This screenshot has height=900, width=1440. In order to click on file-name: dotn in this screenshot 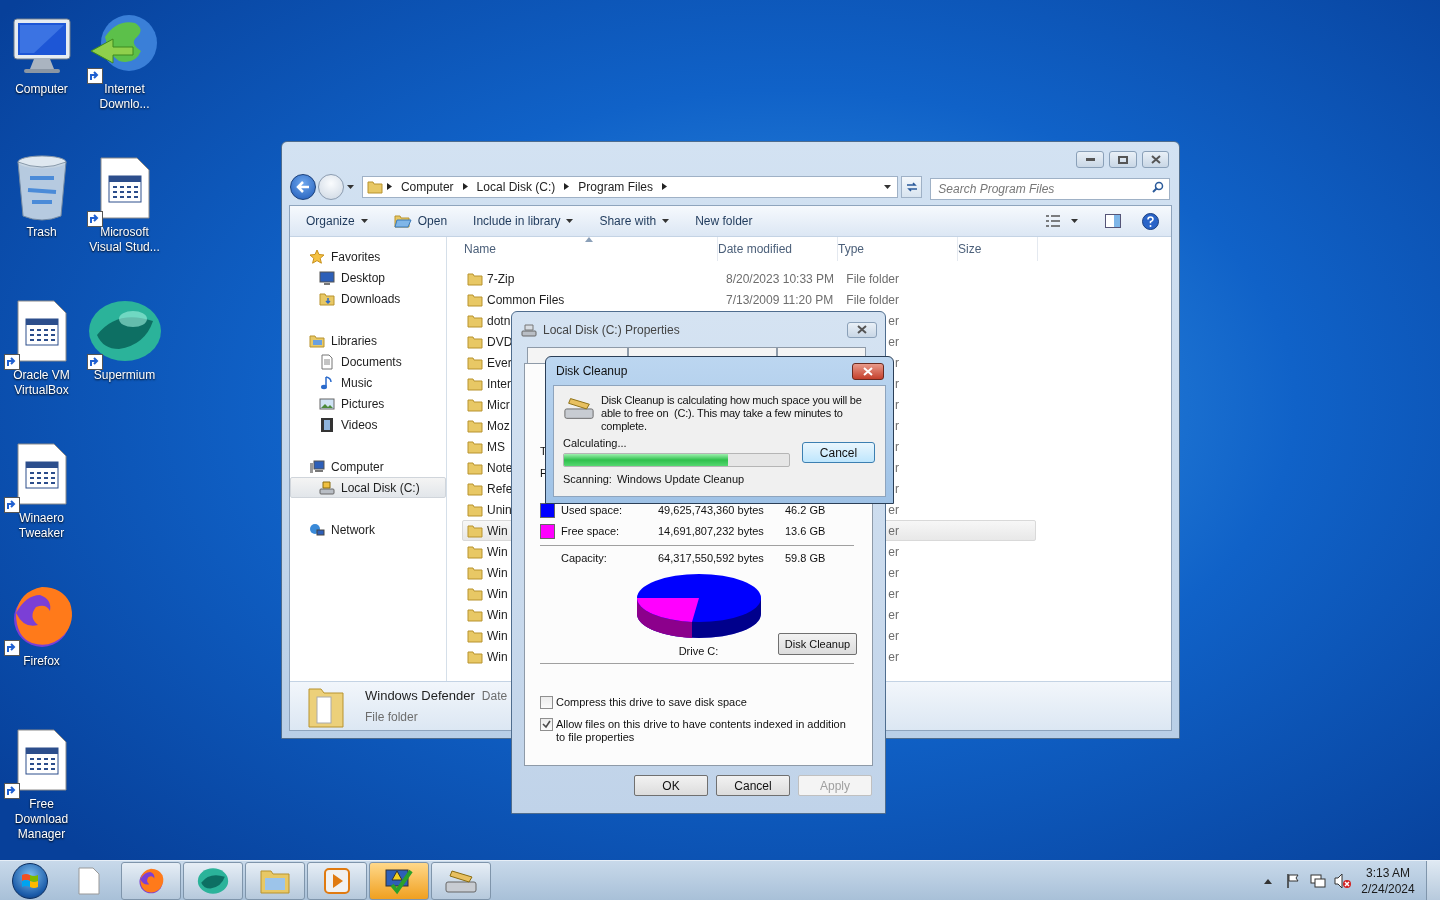, I will do `click(499, 321)`.